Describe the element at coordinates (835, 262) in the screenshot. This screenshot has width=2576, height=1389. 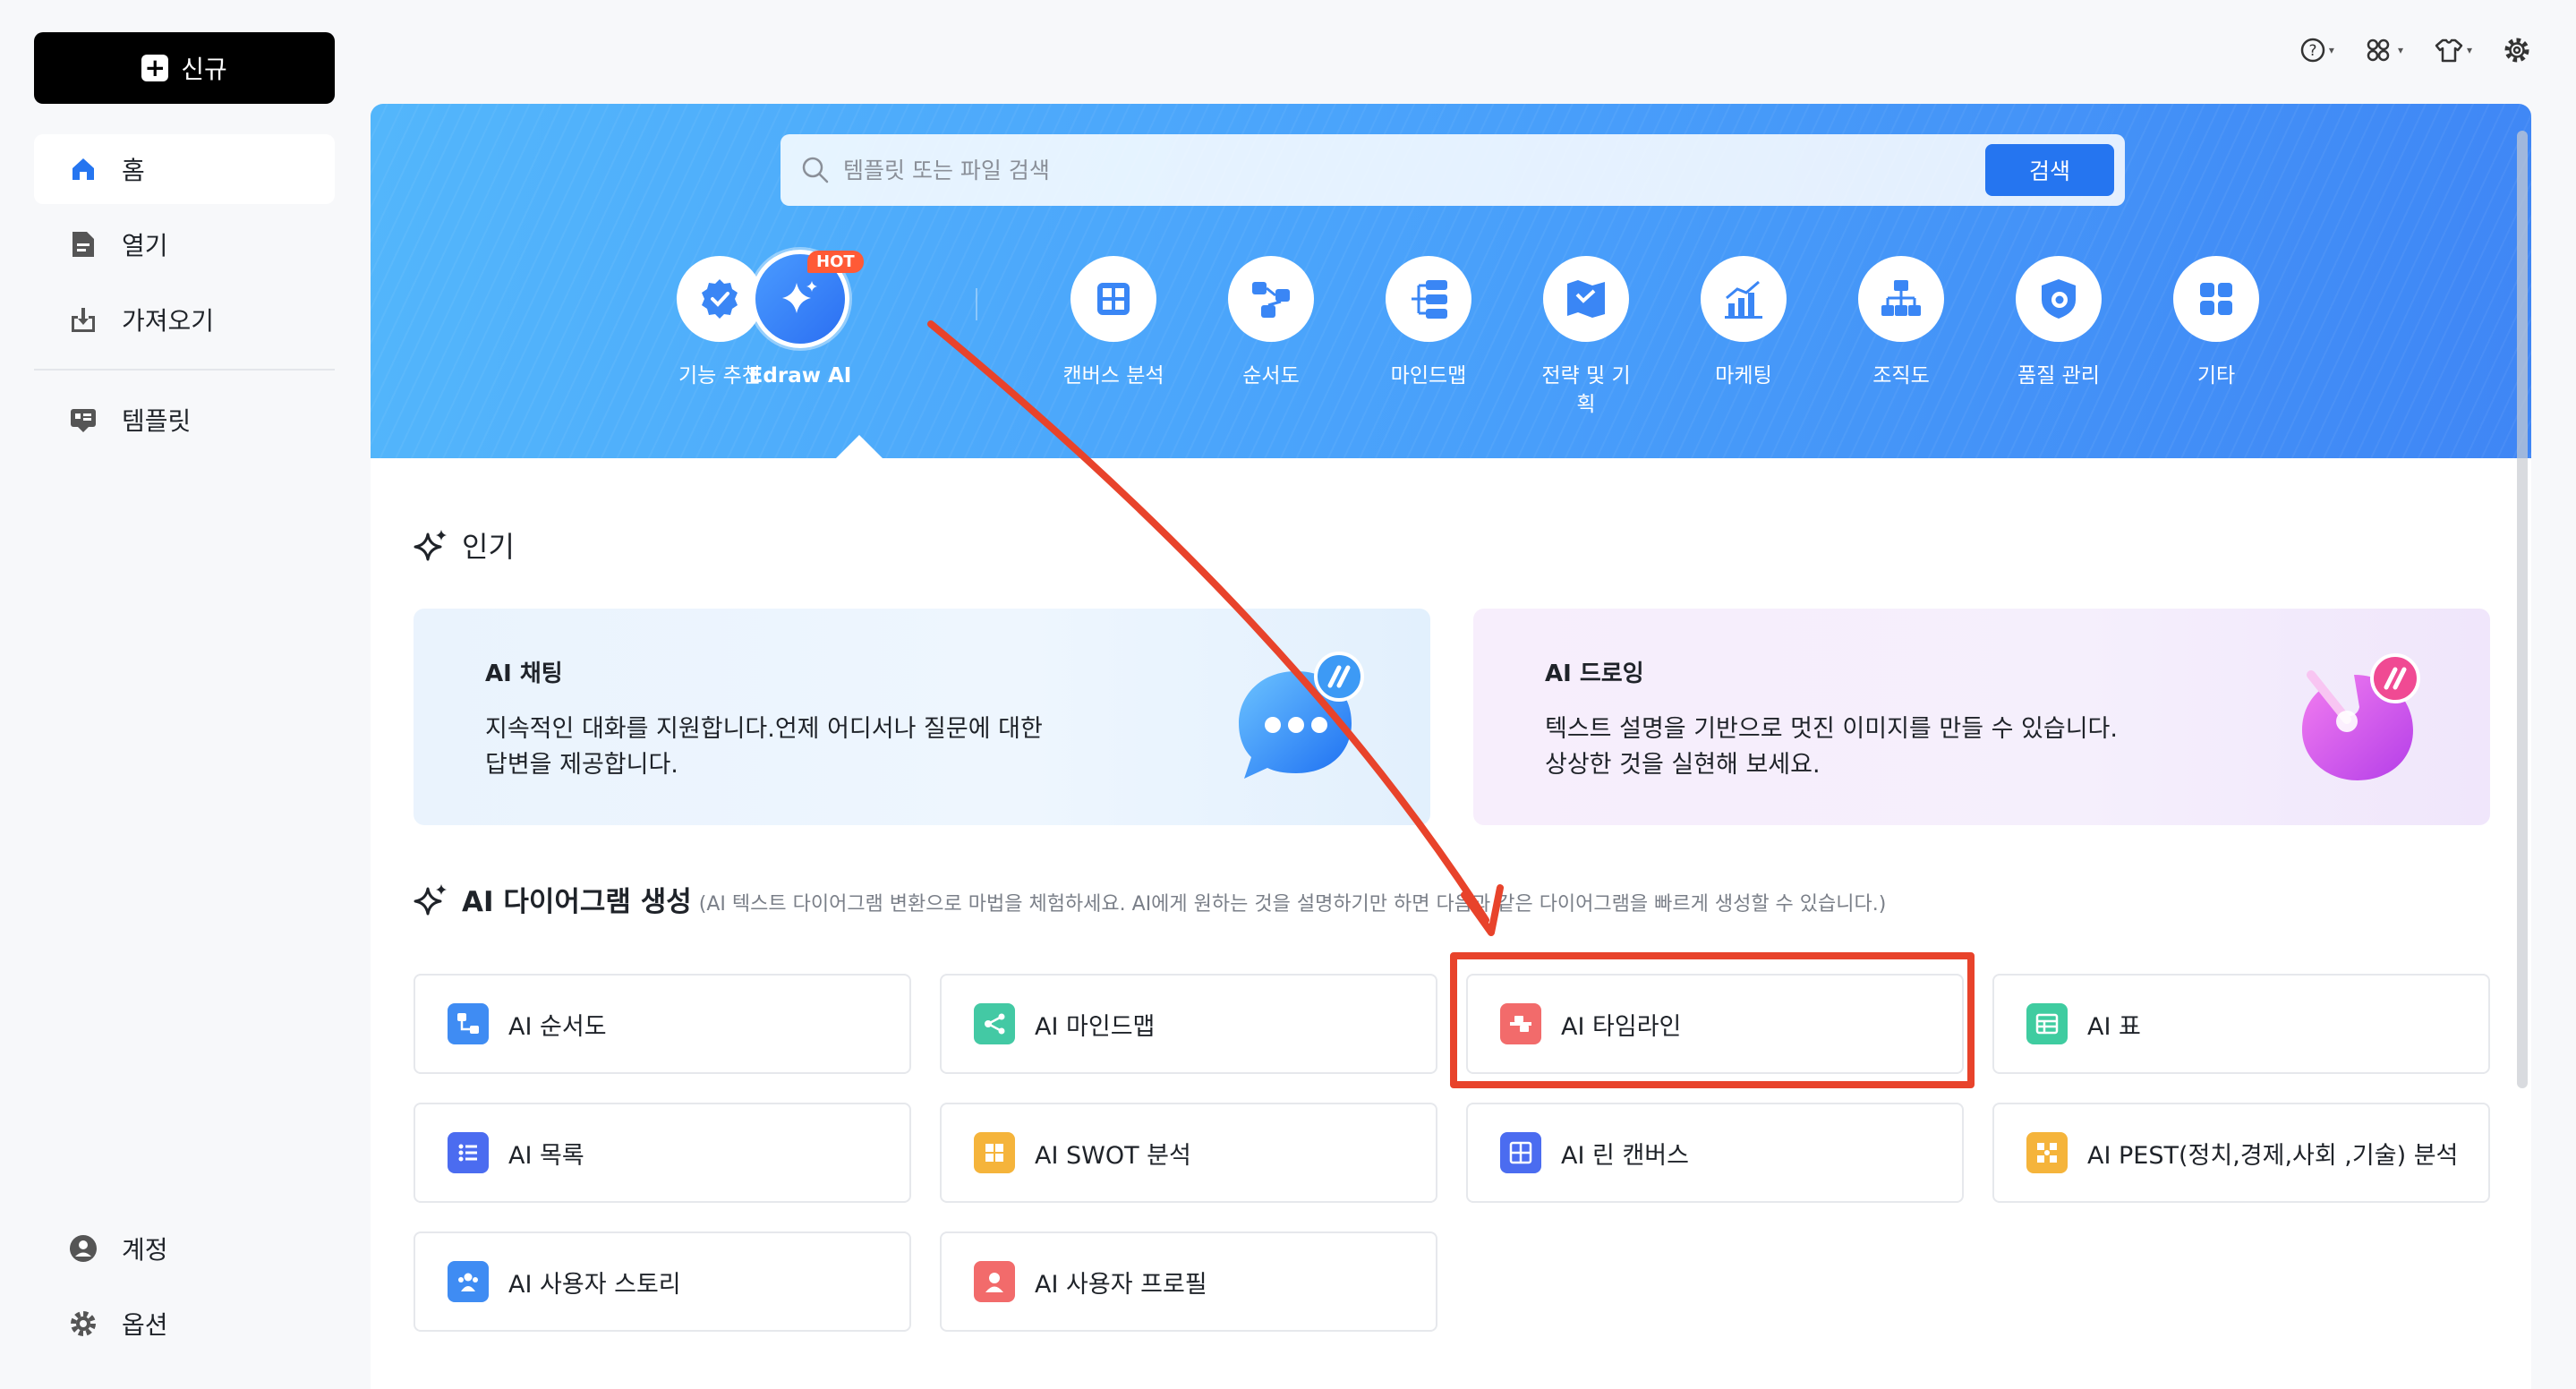
I see `hot-badge: HOT` at that location.